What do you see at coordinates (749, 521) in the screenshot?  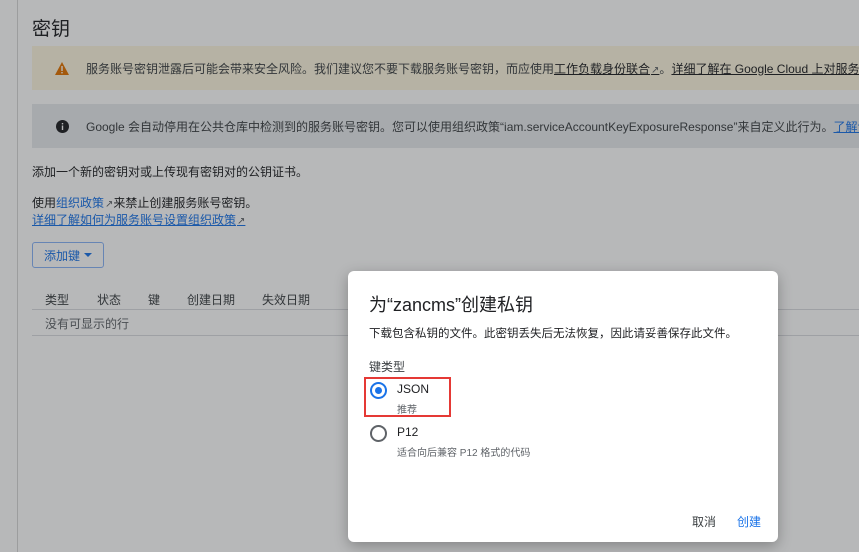 I see `create-button: 创建` at bounding box center [749, 521].